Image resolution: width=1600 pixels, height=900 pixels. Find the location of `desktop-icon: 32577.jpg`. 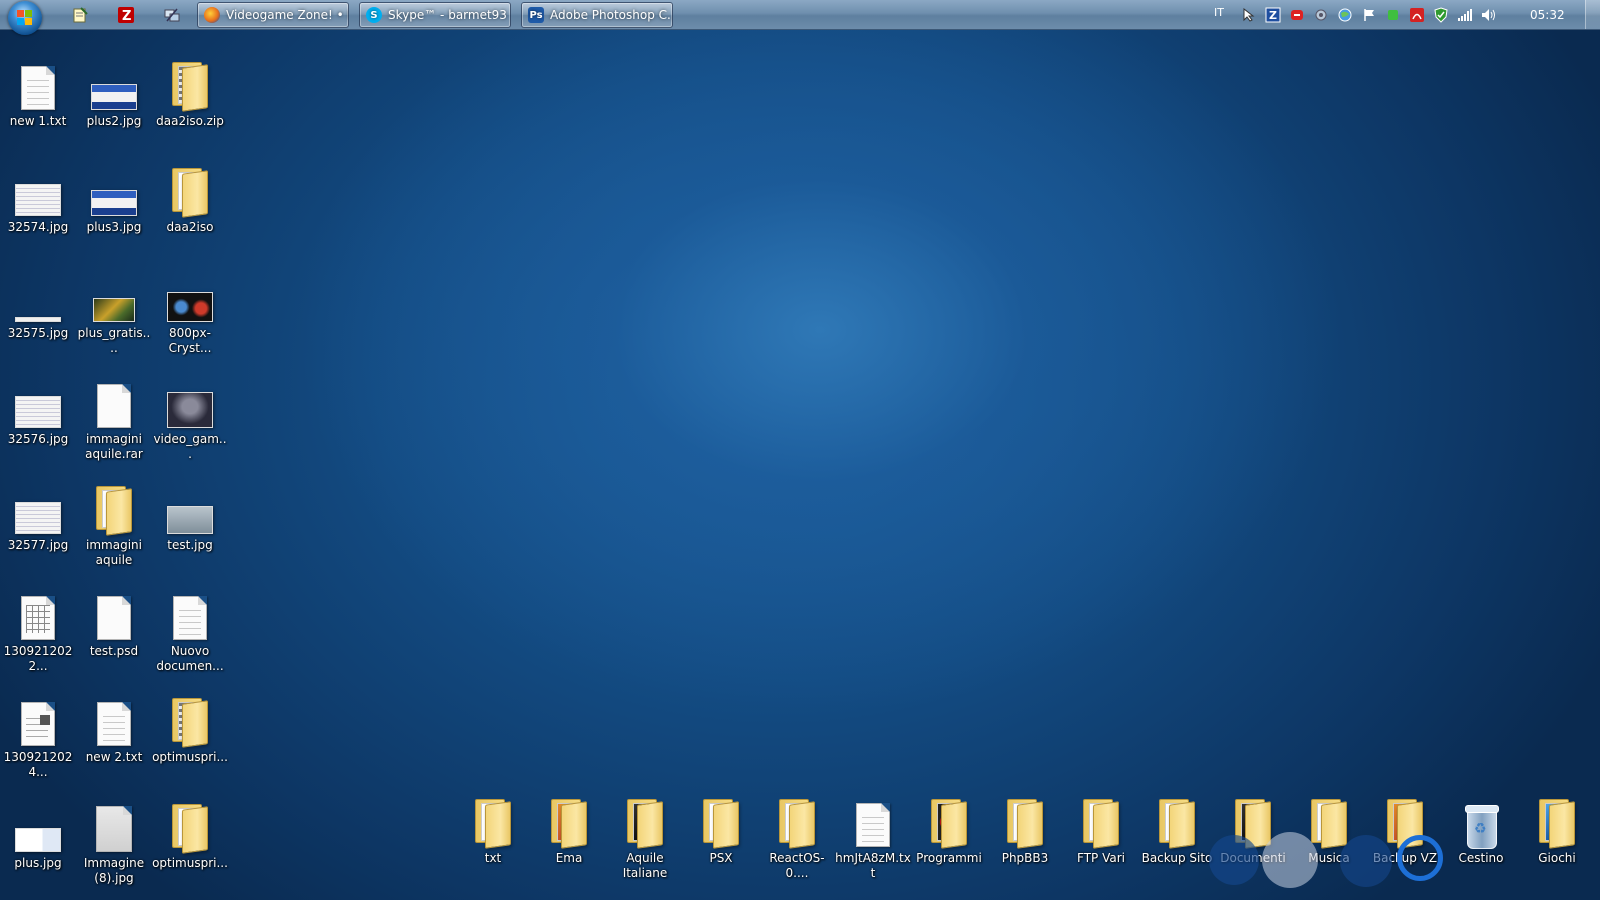

desktop-icon: 32577.jpg is located at coordinates (38, 517).